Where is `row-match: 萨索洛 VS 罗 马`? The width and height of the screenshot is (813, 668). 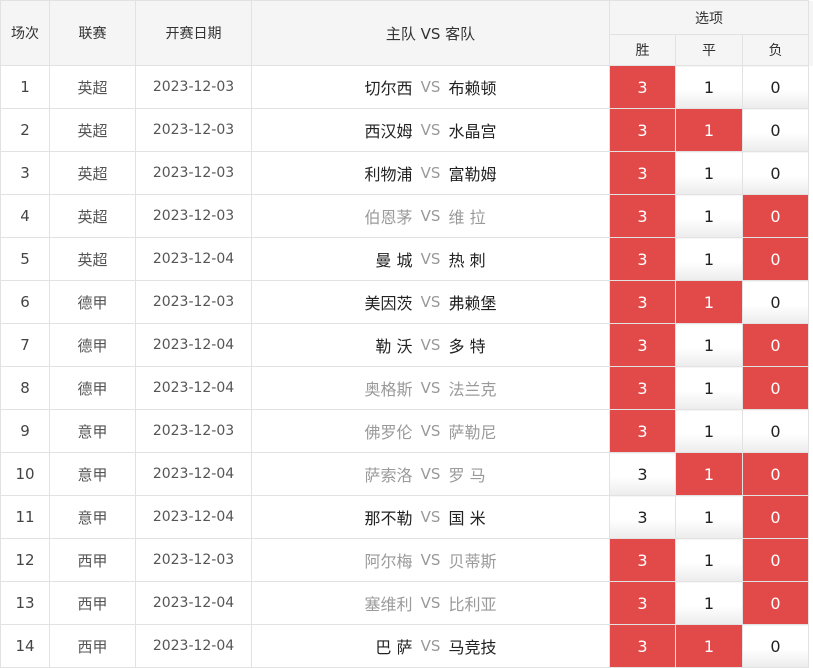
row-match: 萨索洛 VS 罗 马 is located at coordinates (430, 474).